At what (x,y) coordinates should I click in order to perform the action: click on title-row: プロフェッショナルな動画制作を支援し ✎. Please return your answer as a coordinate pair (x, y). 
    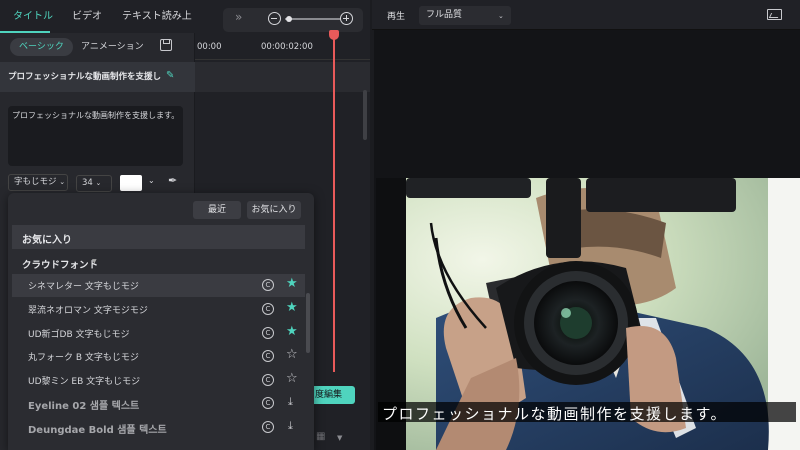
    Looking at the image, I should click on (97, 77).